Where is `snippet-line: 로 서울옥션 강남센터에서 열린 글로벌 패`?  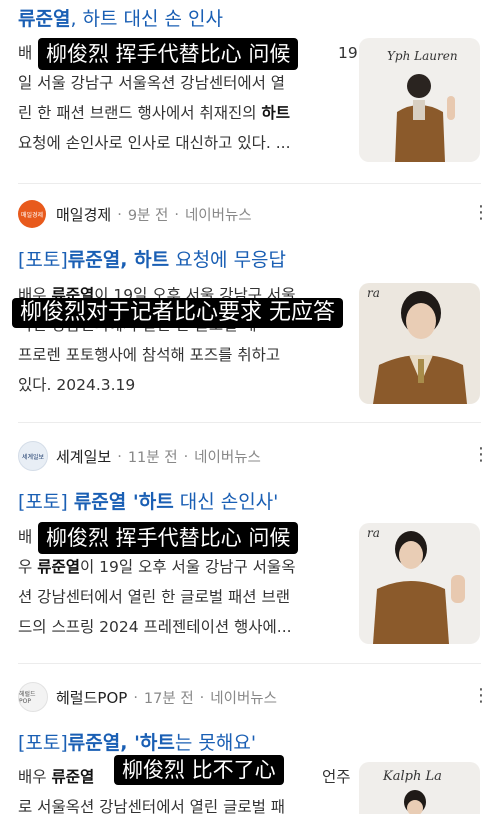
snippet-line: 로 서울옥션 강남센터에서 열린 글로벌 패 is located at coordinates (152, 807).